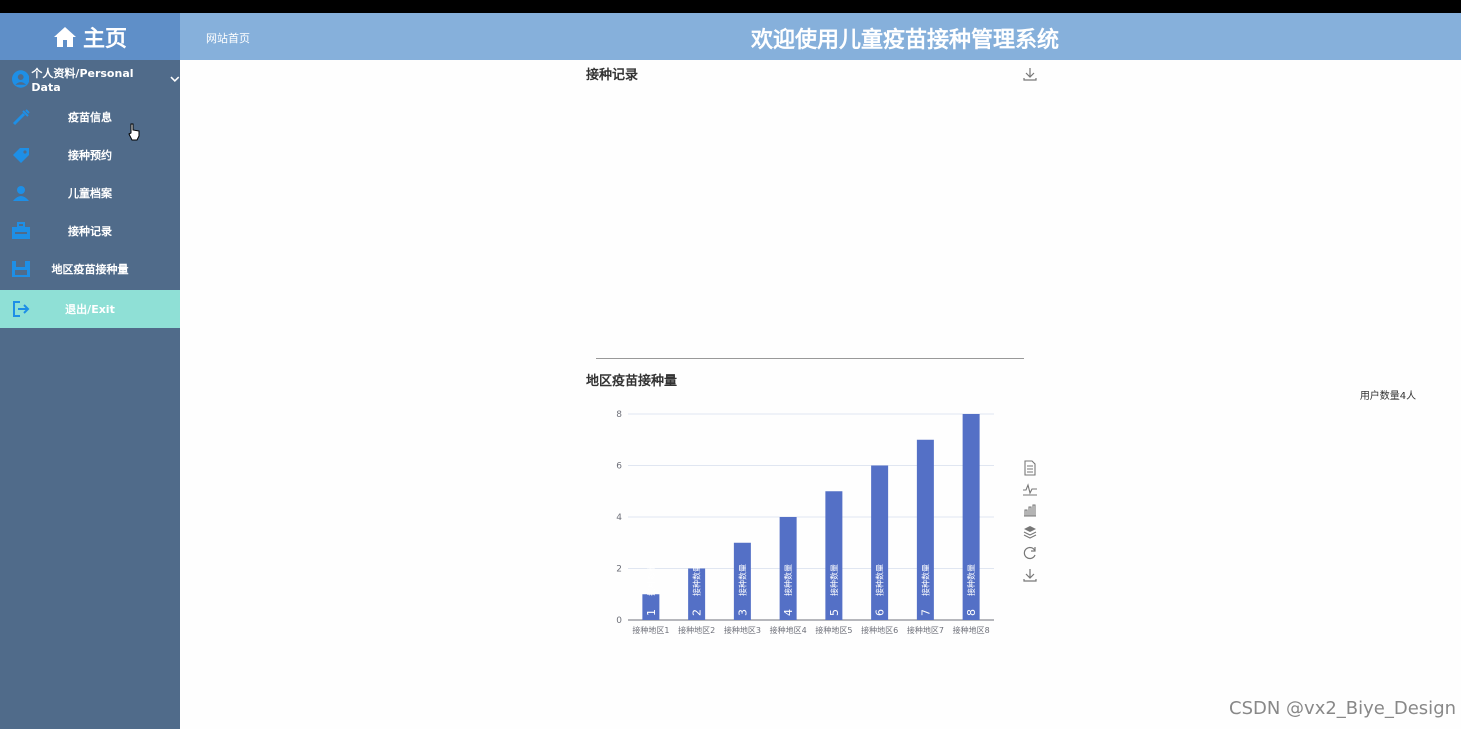  I want to click on bar-value-label: 4, so click(788, 612).